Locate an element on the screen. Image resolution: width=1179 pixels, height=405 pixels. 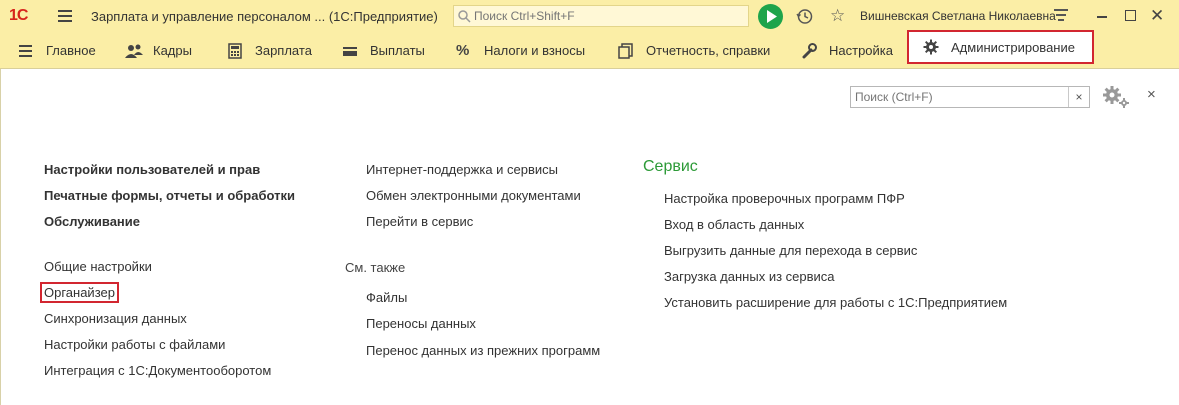
settings-gear-icon is located at coordinates (1116, 97).